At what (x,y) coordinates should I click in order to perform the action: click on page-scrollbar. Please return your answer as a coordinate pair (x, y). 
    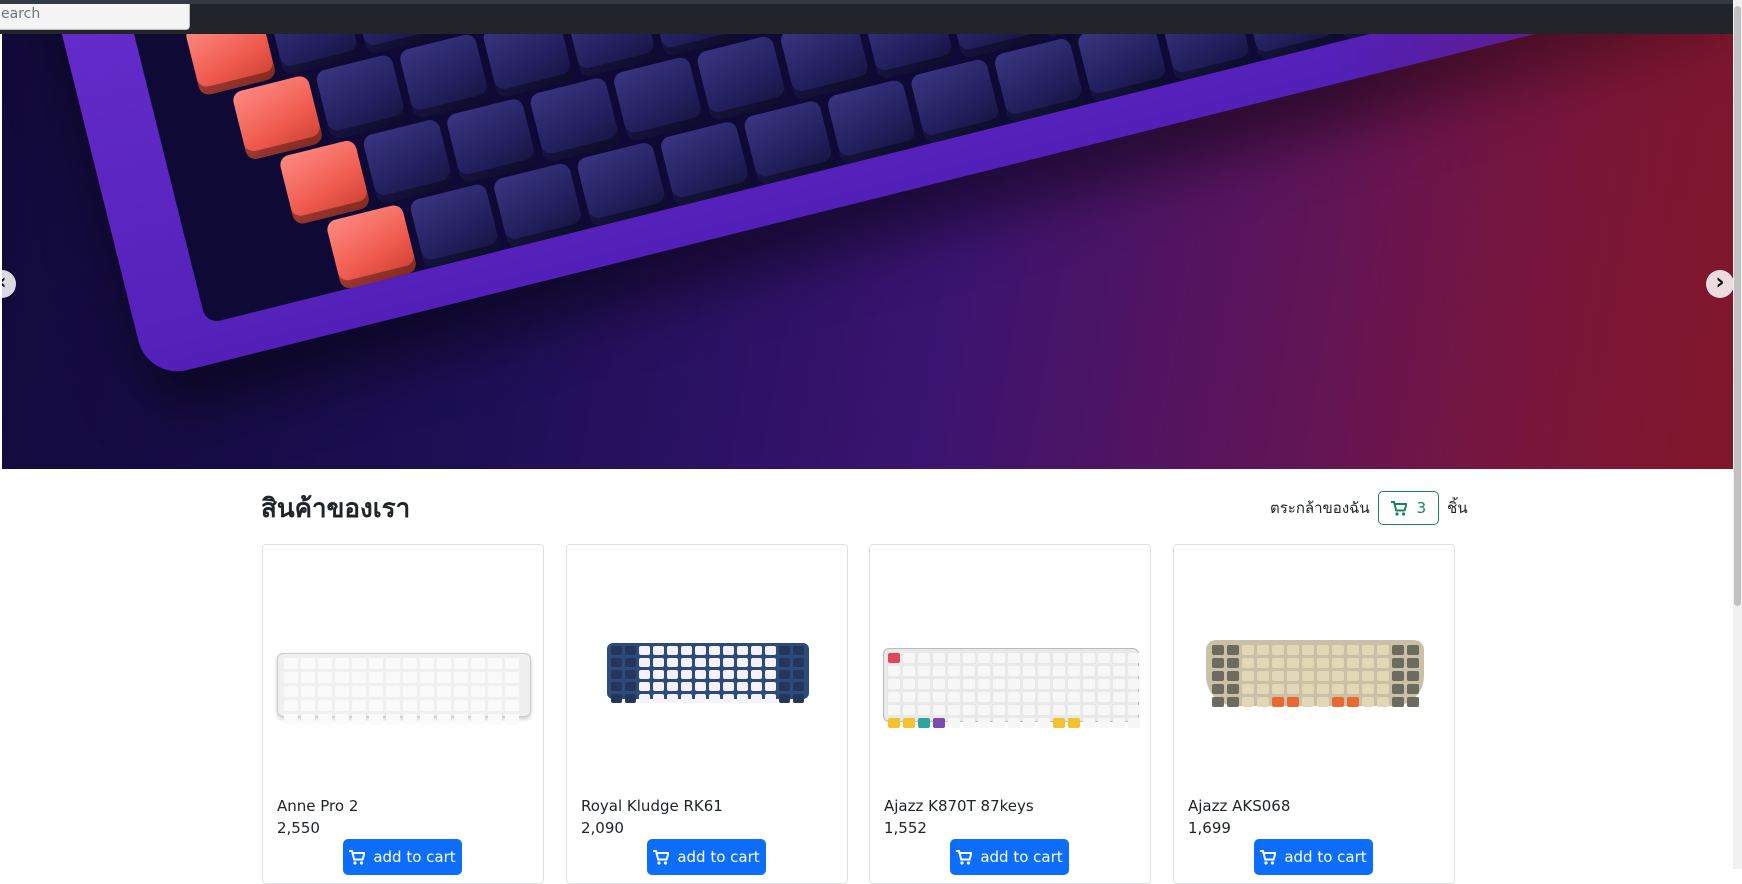
    Looking at the image, I should click on (1737, 434).